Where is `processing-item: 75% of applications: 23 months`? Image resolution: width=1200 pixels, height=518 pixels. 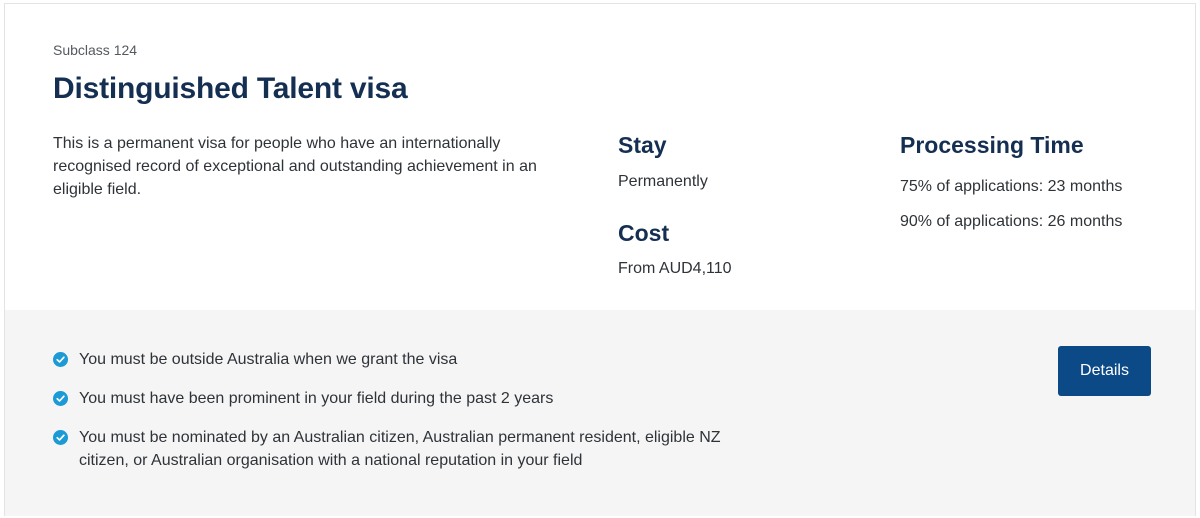 processing-item: 75% of applications: 23 months is located at coordinates (1011, 186).